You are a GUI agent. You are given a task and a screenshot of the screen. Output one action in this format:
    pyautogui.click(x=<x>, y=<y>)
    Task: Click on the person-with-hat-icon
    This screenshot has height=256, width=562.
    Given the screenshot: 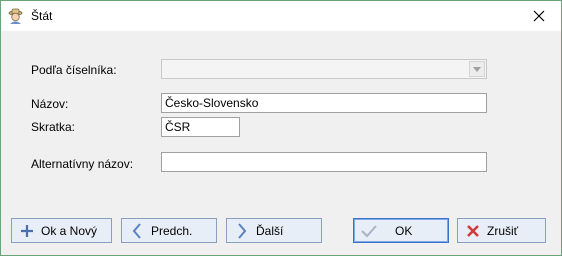 What is the action you would take?
    pyautogui.click(x=15, y=16)
    